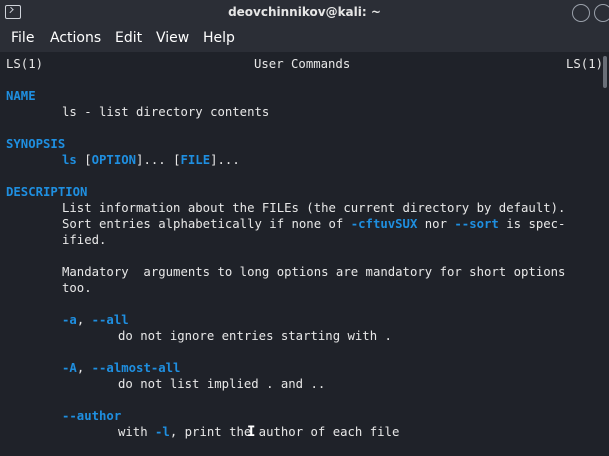 This screenshot has width=609, height=456. What do you see at coordinates (22, 38) in the screenshot?
I see `menu-file: File` at bounding box center [22, 38].